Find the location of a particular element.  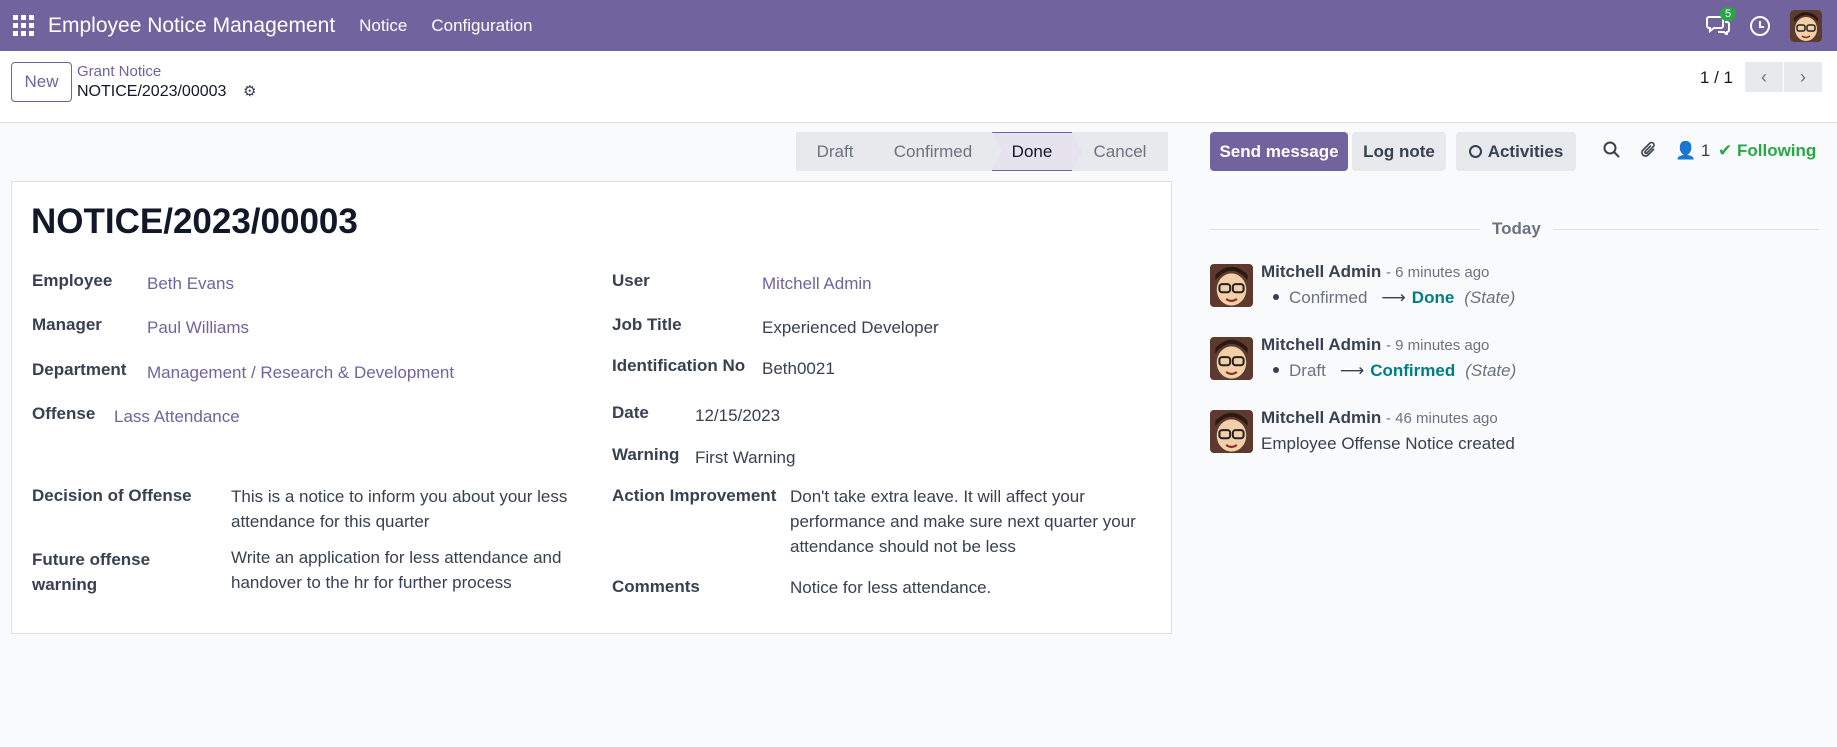

employee-field: Beth Evans is located at coordinates (190, 283).